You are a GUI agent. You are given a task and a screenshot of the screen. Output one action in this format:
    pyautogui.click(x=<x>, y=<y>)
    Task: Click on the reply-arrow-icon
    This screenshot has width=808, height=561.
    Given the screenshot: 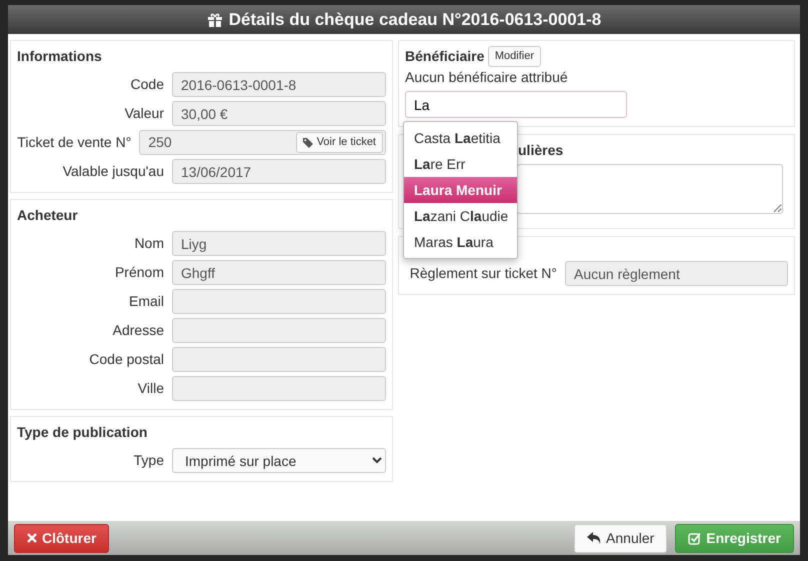 What is the action you would take?
    pyautogui.click(x=594, y=538)
    